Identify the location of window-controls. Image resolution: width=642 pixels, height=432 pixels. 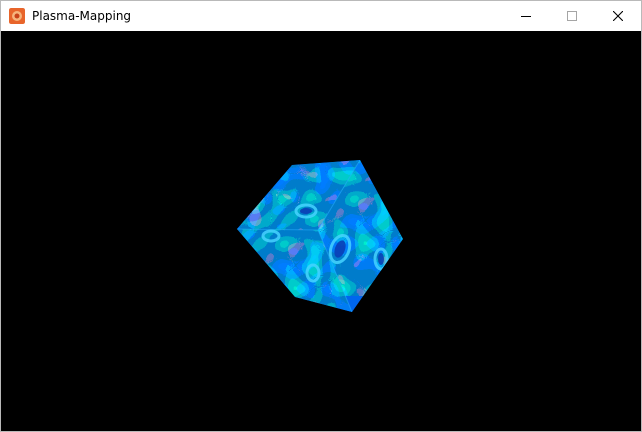
(572, 16).